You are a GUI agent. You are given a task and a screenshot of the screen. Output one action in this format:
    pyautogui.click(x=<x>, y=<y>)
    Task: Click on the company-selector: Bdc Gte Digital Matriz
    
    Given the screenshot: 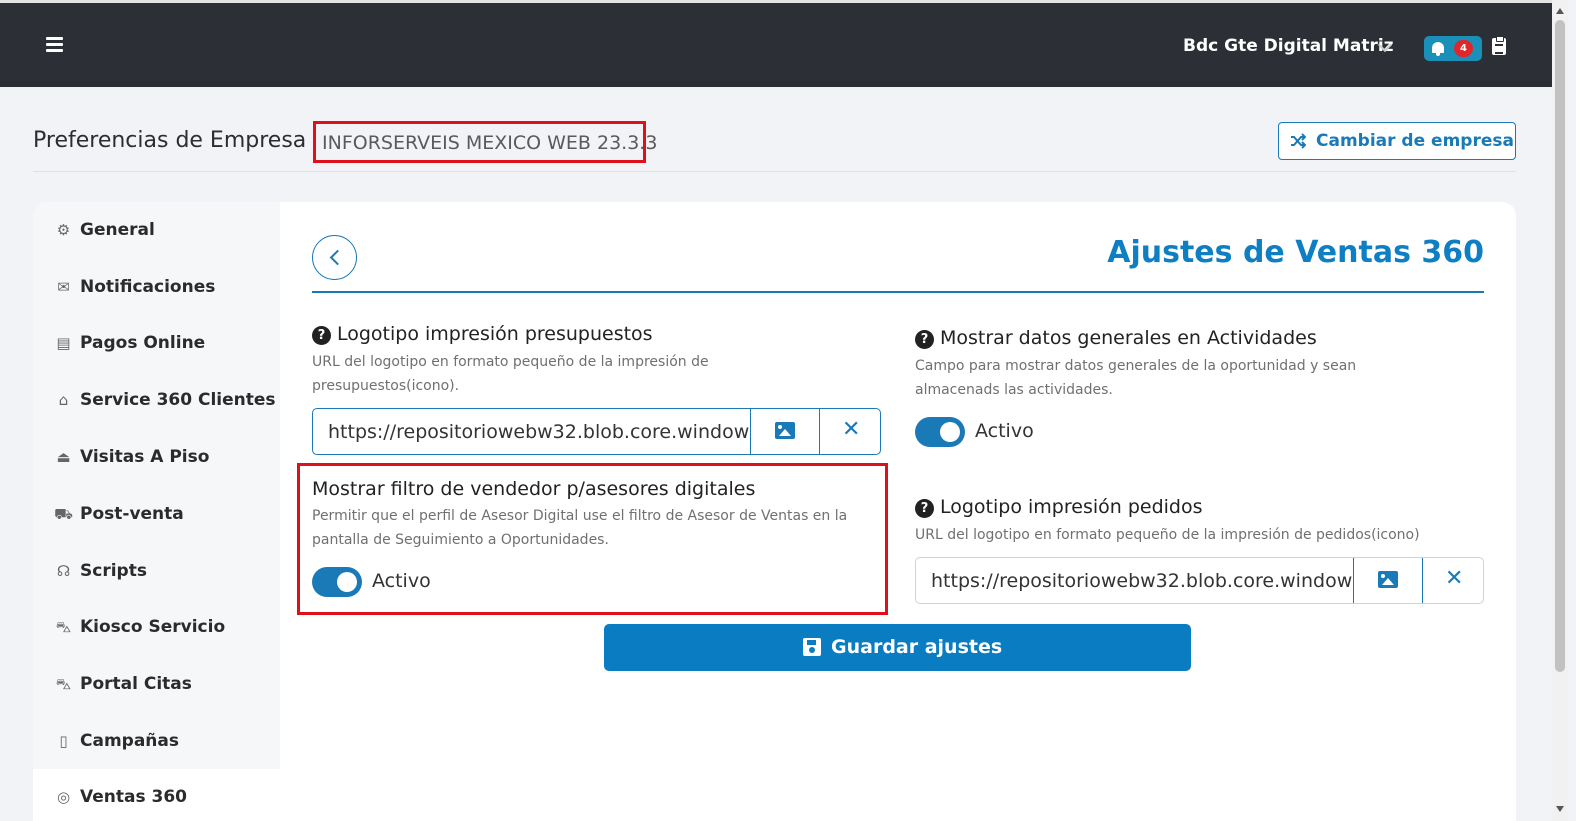 What is the action you would take?
    pyautogui.click(x=1288, y=46)
    